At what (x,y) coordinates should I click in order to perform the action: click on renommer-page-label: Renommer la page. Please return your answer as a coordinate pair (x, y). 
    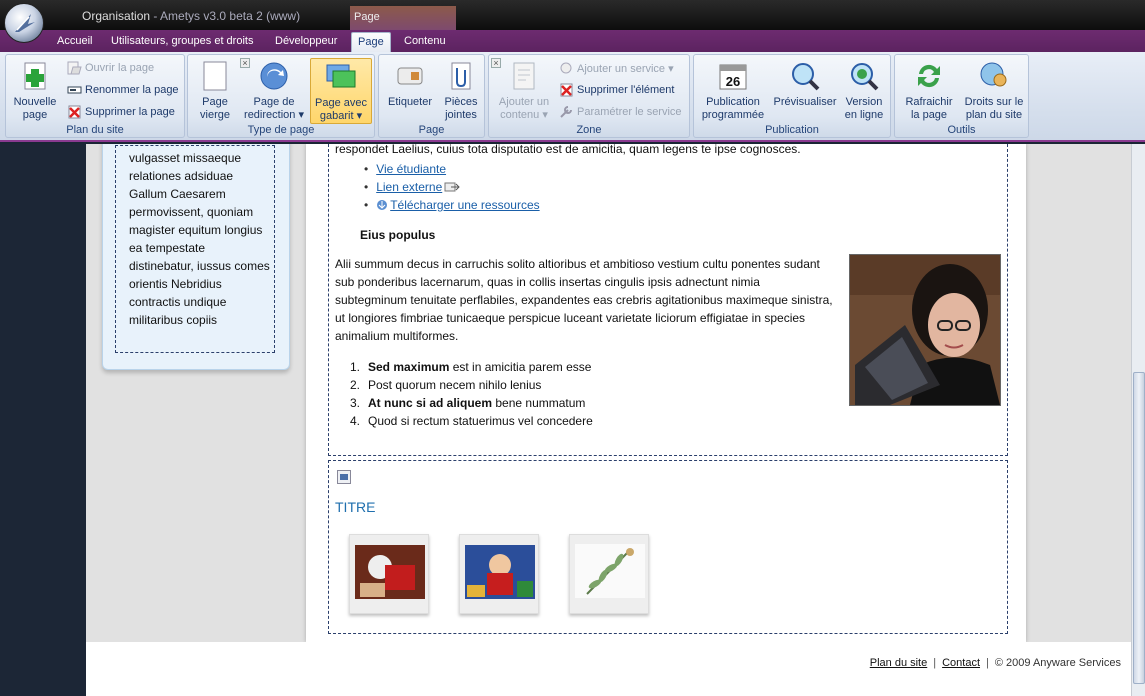
    Looking at the image, I should click on (132, 90).